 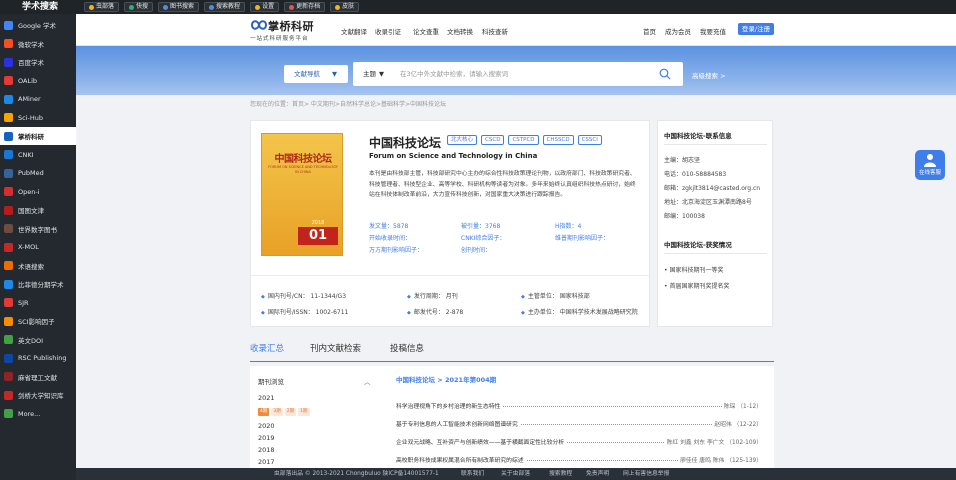 What do you see at coordinates (512, 351) in the screenshot?
I see `tab-bar: 收录汇总 刊内文献检索 投稿信息` at bounding box center [512, 351].